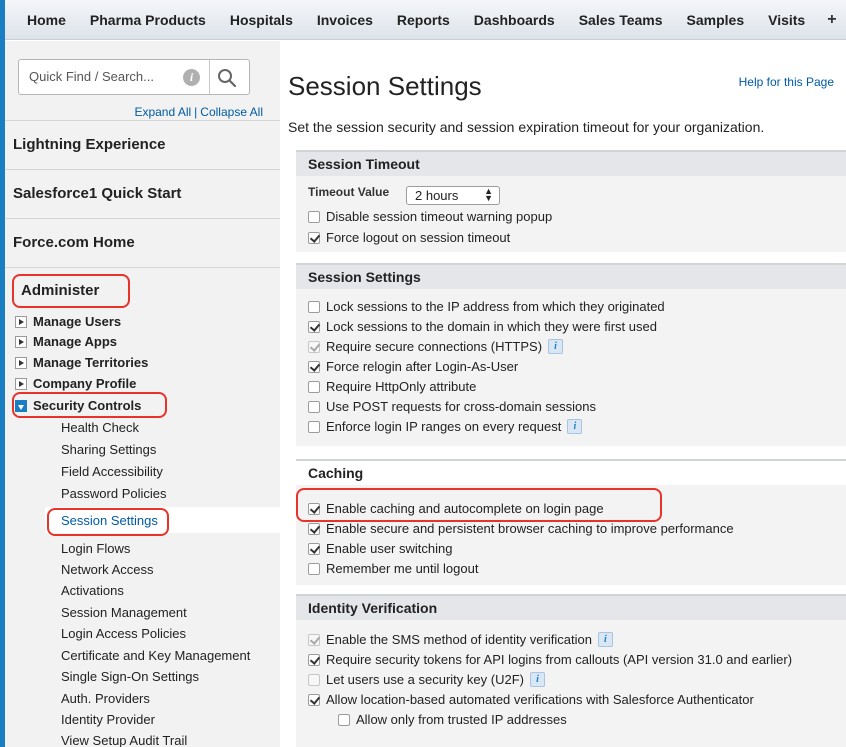 The width and height of the screenshot is (846, 747). What do you see at coordinates (142, 267) in the screenshot?
I see `section-divider` at bounding box center [142, 267].